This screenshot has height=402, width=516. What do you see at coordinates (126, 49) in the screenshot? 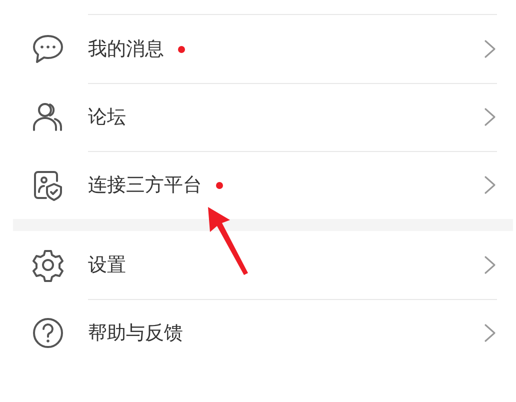
I see `menu-label: 我的消息` at bounding box center [126, 49].